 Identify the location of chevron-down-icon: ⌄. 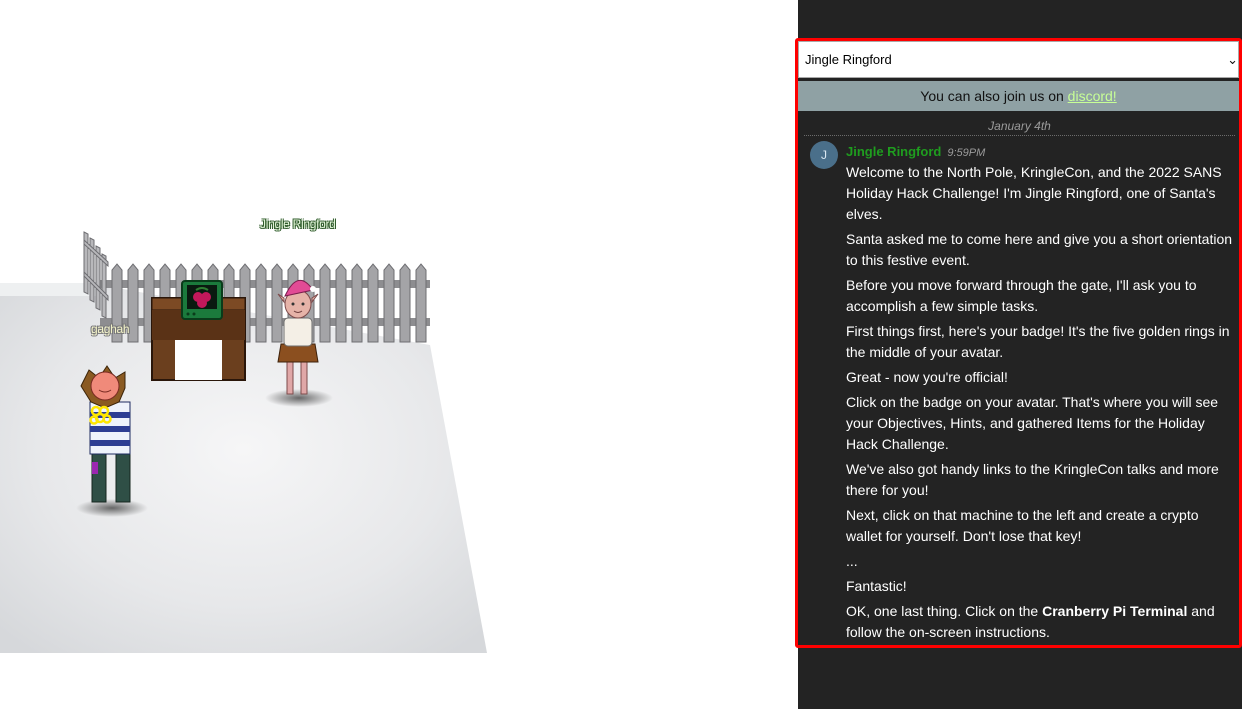
(1232, 59).